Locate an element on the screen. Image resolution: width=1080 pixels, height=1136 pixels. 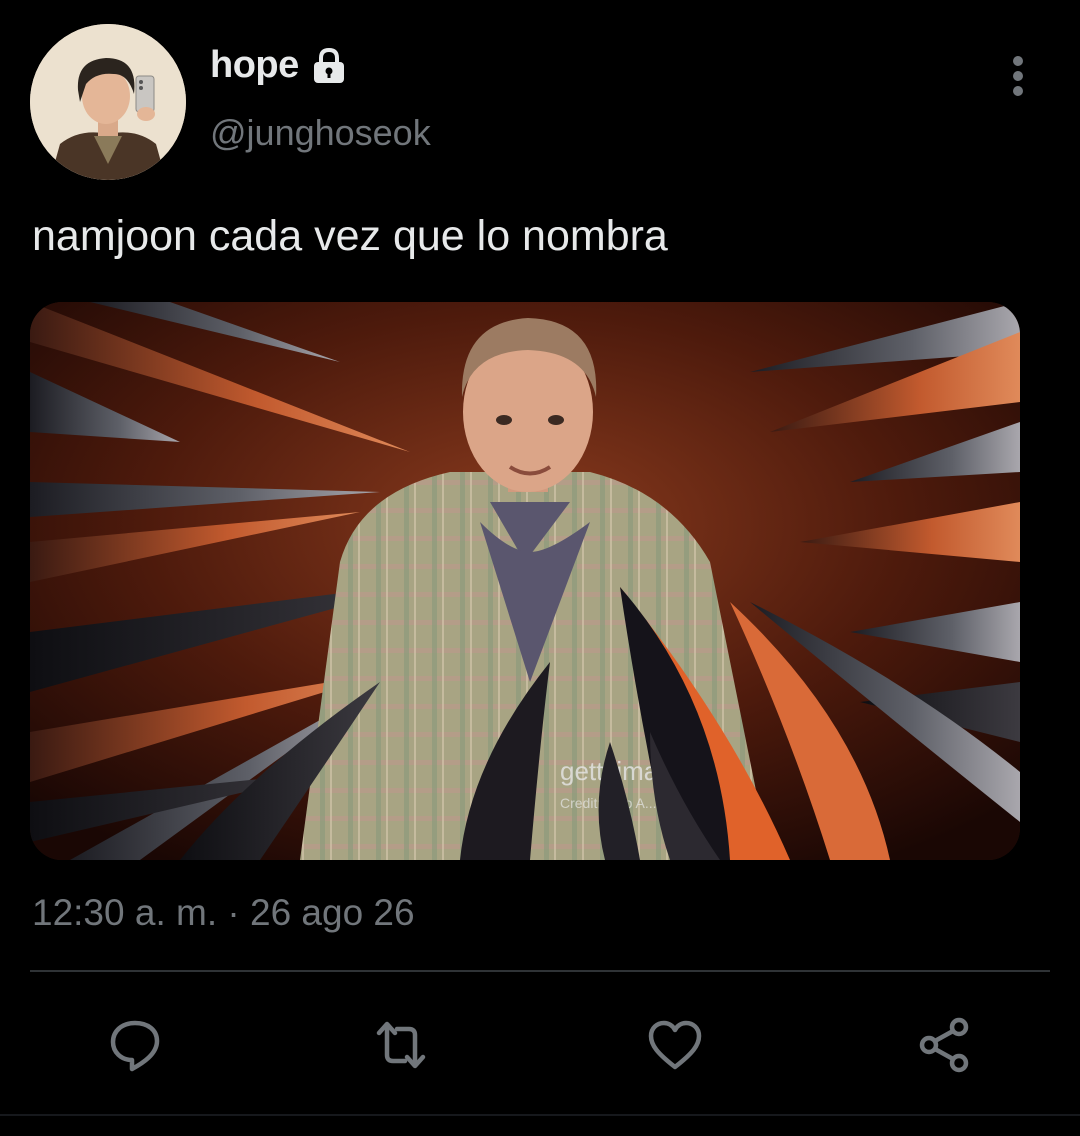
avatar-image is located at coordinates (108, 102).